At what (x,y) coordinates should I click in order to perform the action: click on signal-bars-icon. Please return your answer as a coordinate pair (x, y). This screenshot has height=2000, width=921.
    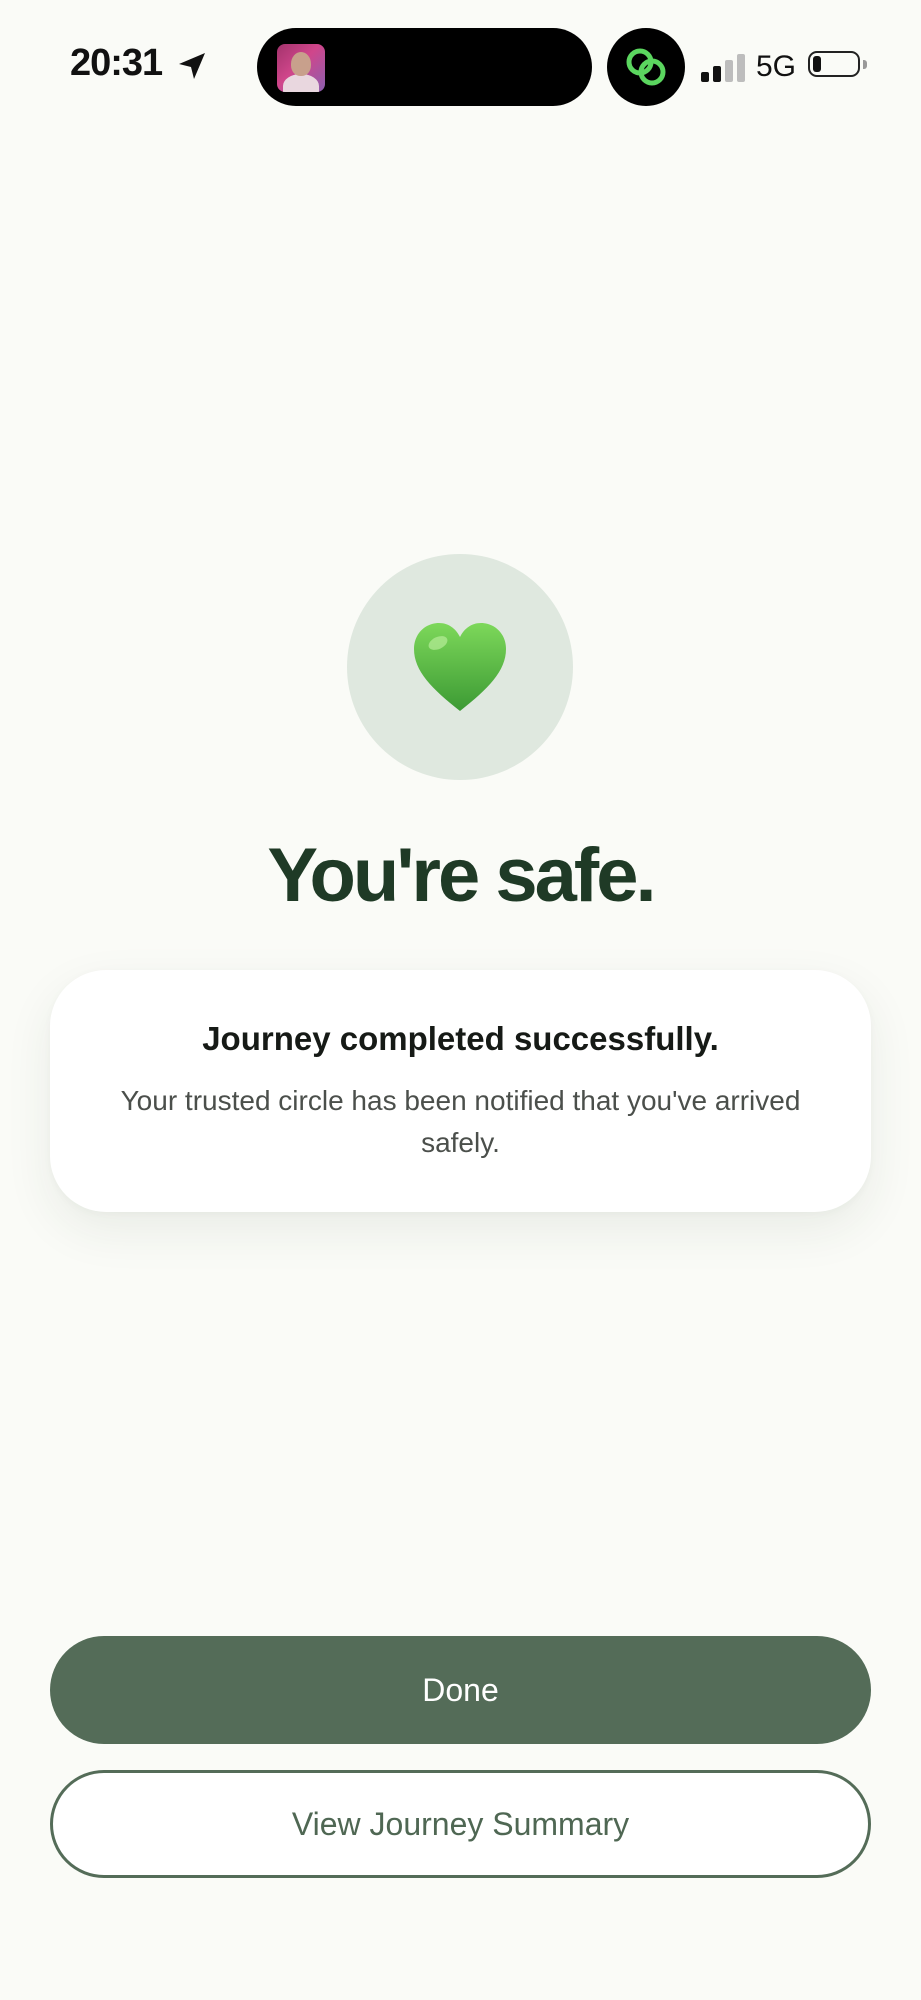
    Looking at the image, I should click on (724, 67).